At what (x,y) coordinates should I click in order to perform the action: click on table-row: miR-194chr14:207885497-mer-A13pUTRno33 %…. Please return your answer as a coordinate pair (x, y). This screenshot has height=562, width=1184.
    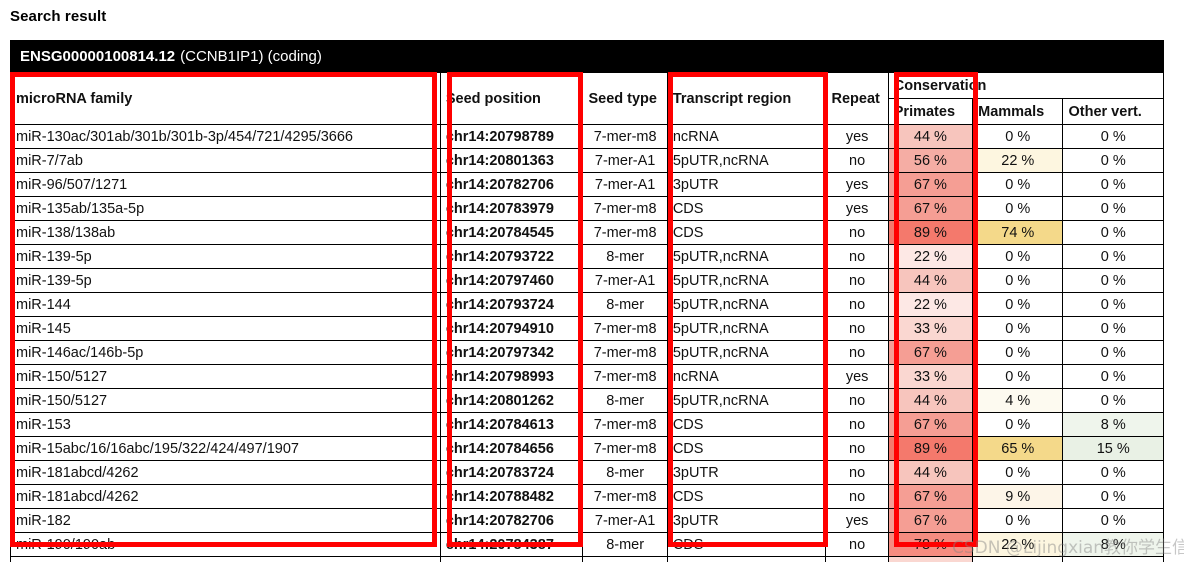
    Looking at the image, I should click on (587, 559).